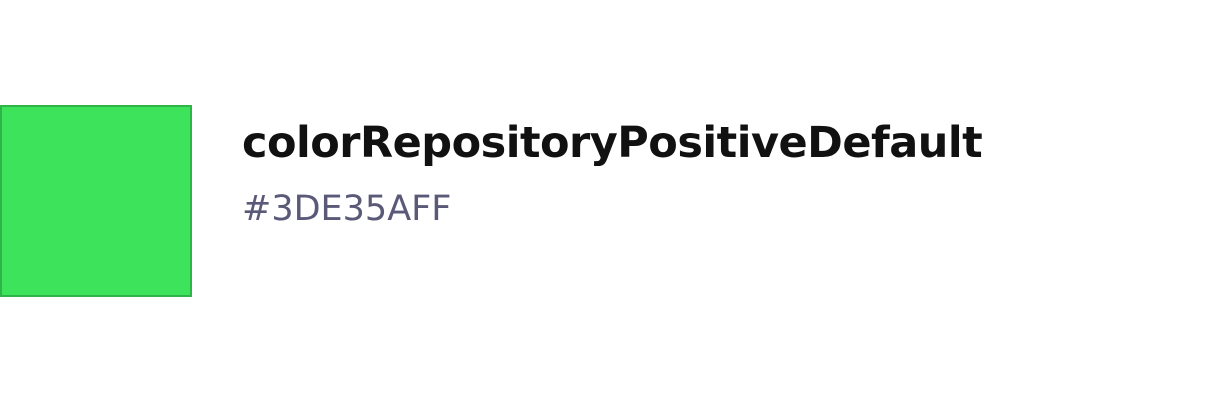  What do you see at coordinates (612, 143) in the screenshot?
I see `token-name: colorRepositoryPositiveDefault` at bounding box center [612, 143].